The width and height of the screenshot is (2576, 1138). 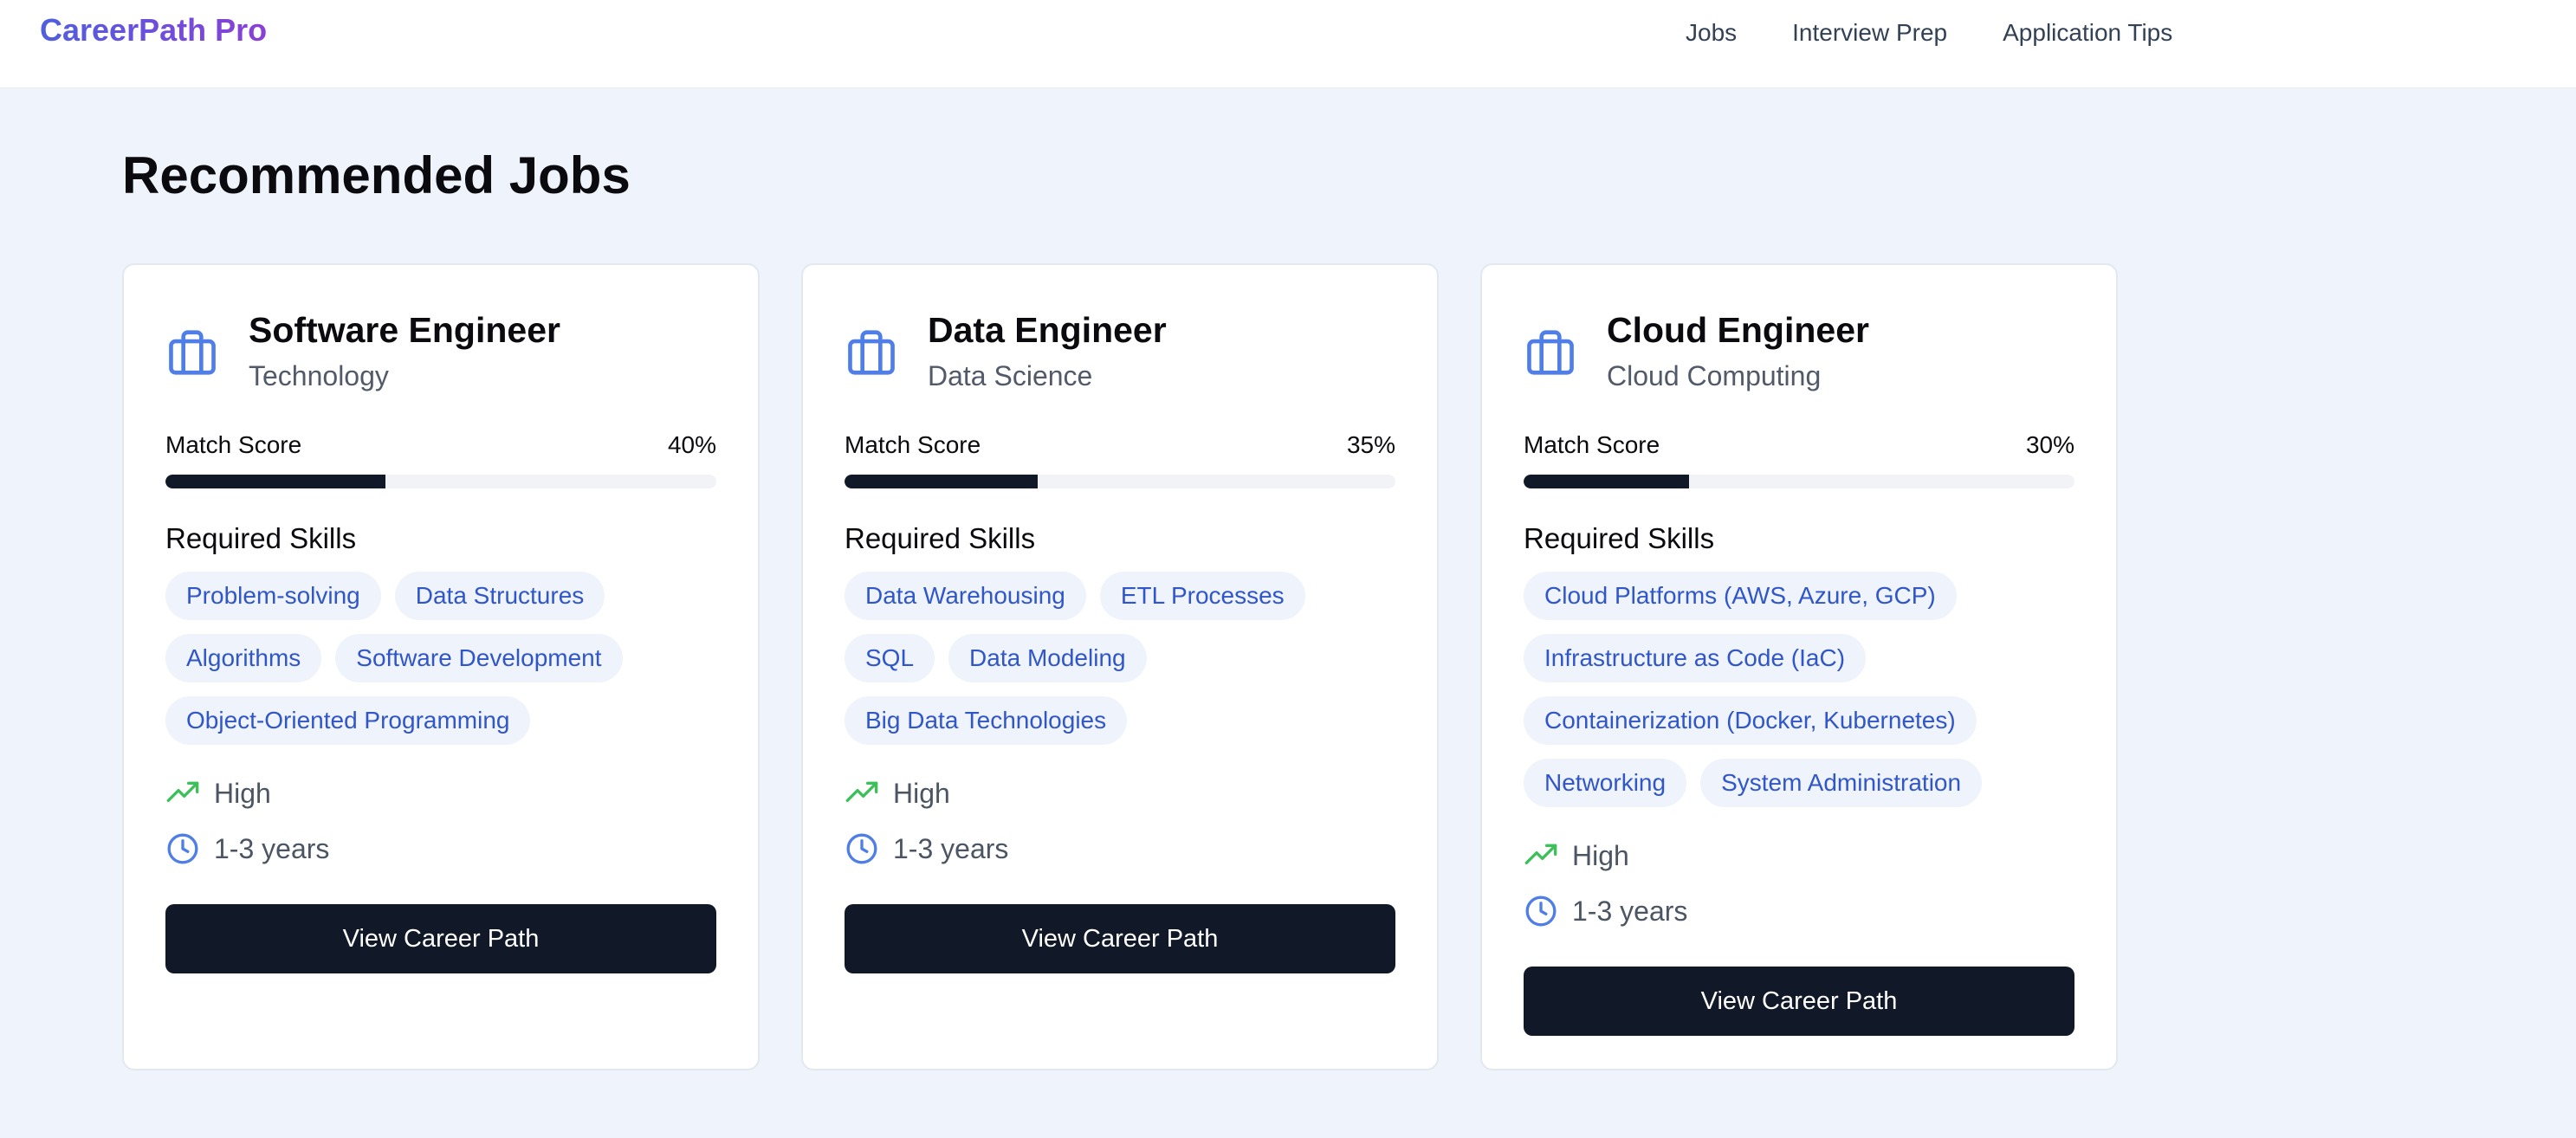 What do you see at coordinates (499, 596) in the screenshot?
I see `skill-chip: Data Structures` at bounding box center [499, 596].